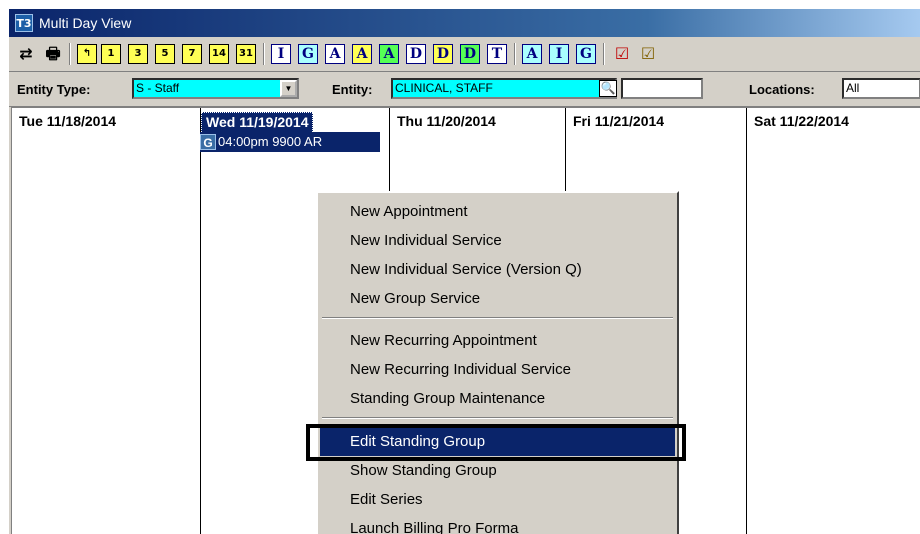 This screenshot has width=920, height=534. Describe the element at coordinates (497, 524) in the screenshot. I see `menu-item-launch-billing-pro-forma: Launch Billing Pro Forma` at that location.